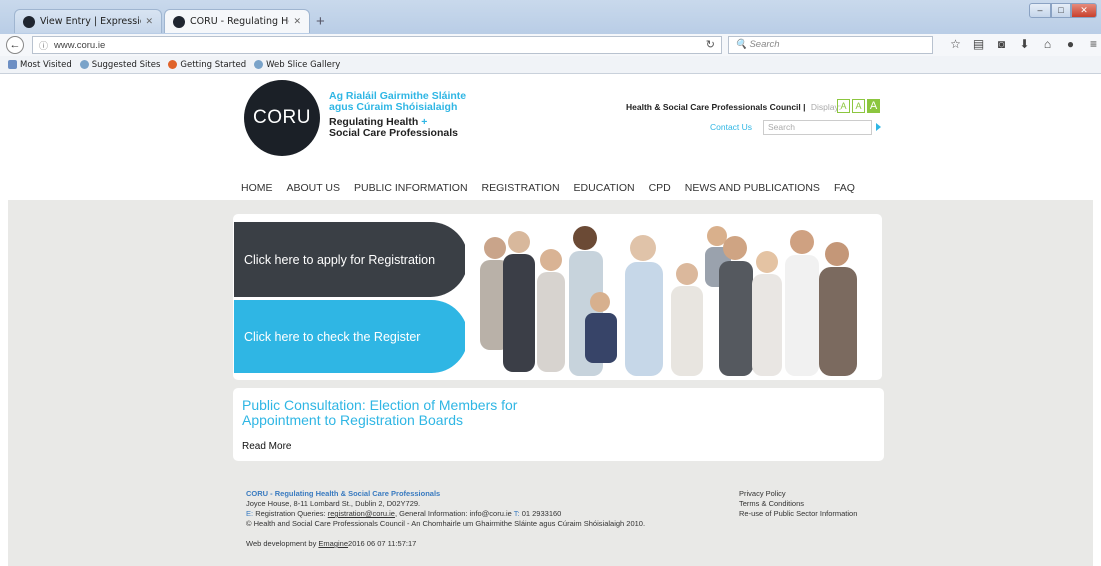 The height and width of the screenshot is (566, 1101). I want to click on back-arrow-icon: ←, so click(15, 45).